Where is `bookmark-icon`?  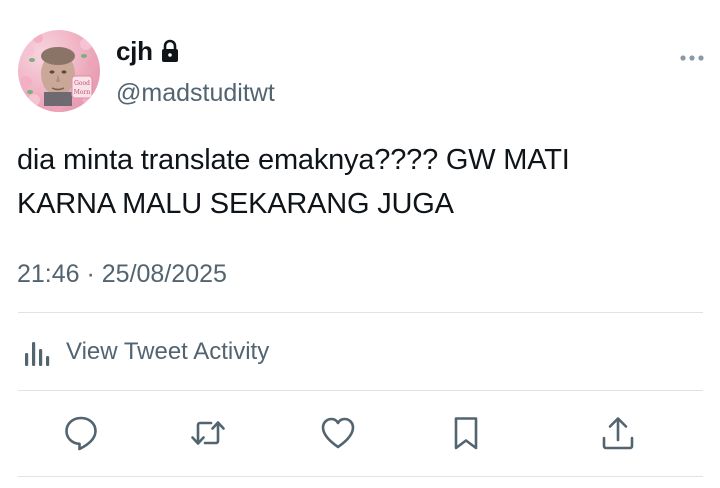 bookmark-icon is located at coordinates (466, 433).